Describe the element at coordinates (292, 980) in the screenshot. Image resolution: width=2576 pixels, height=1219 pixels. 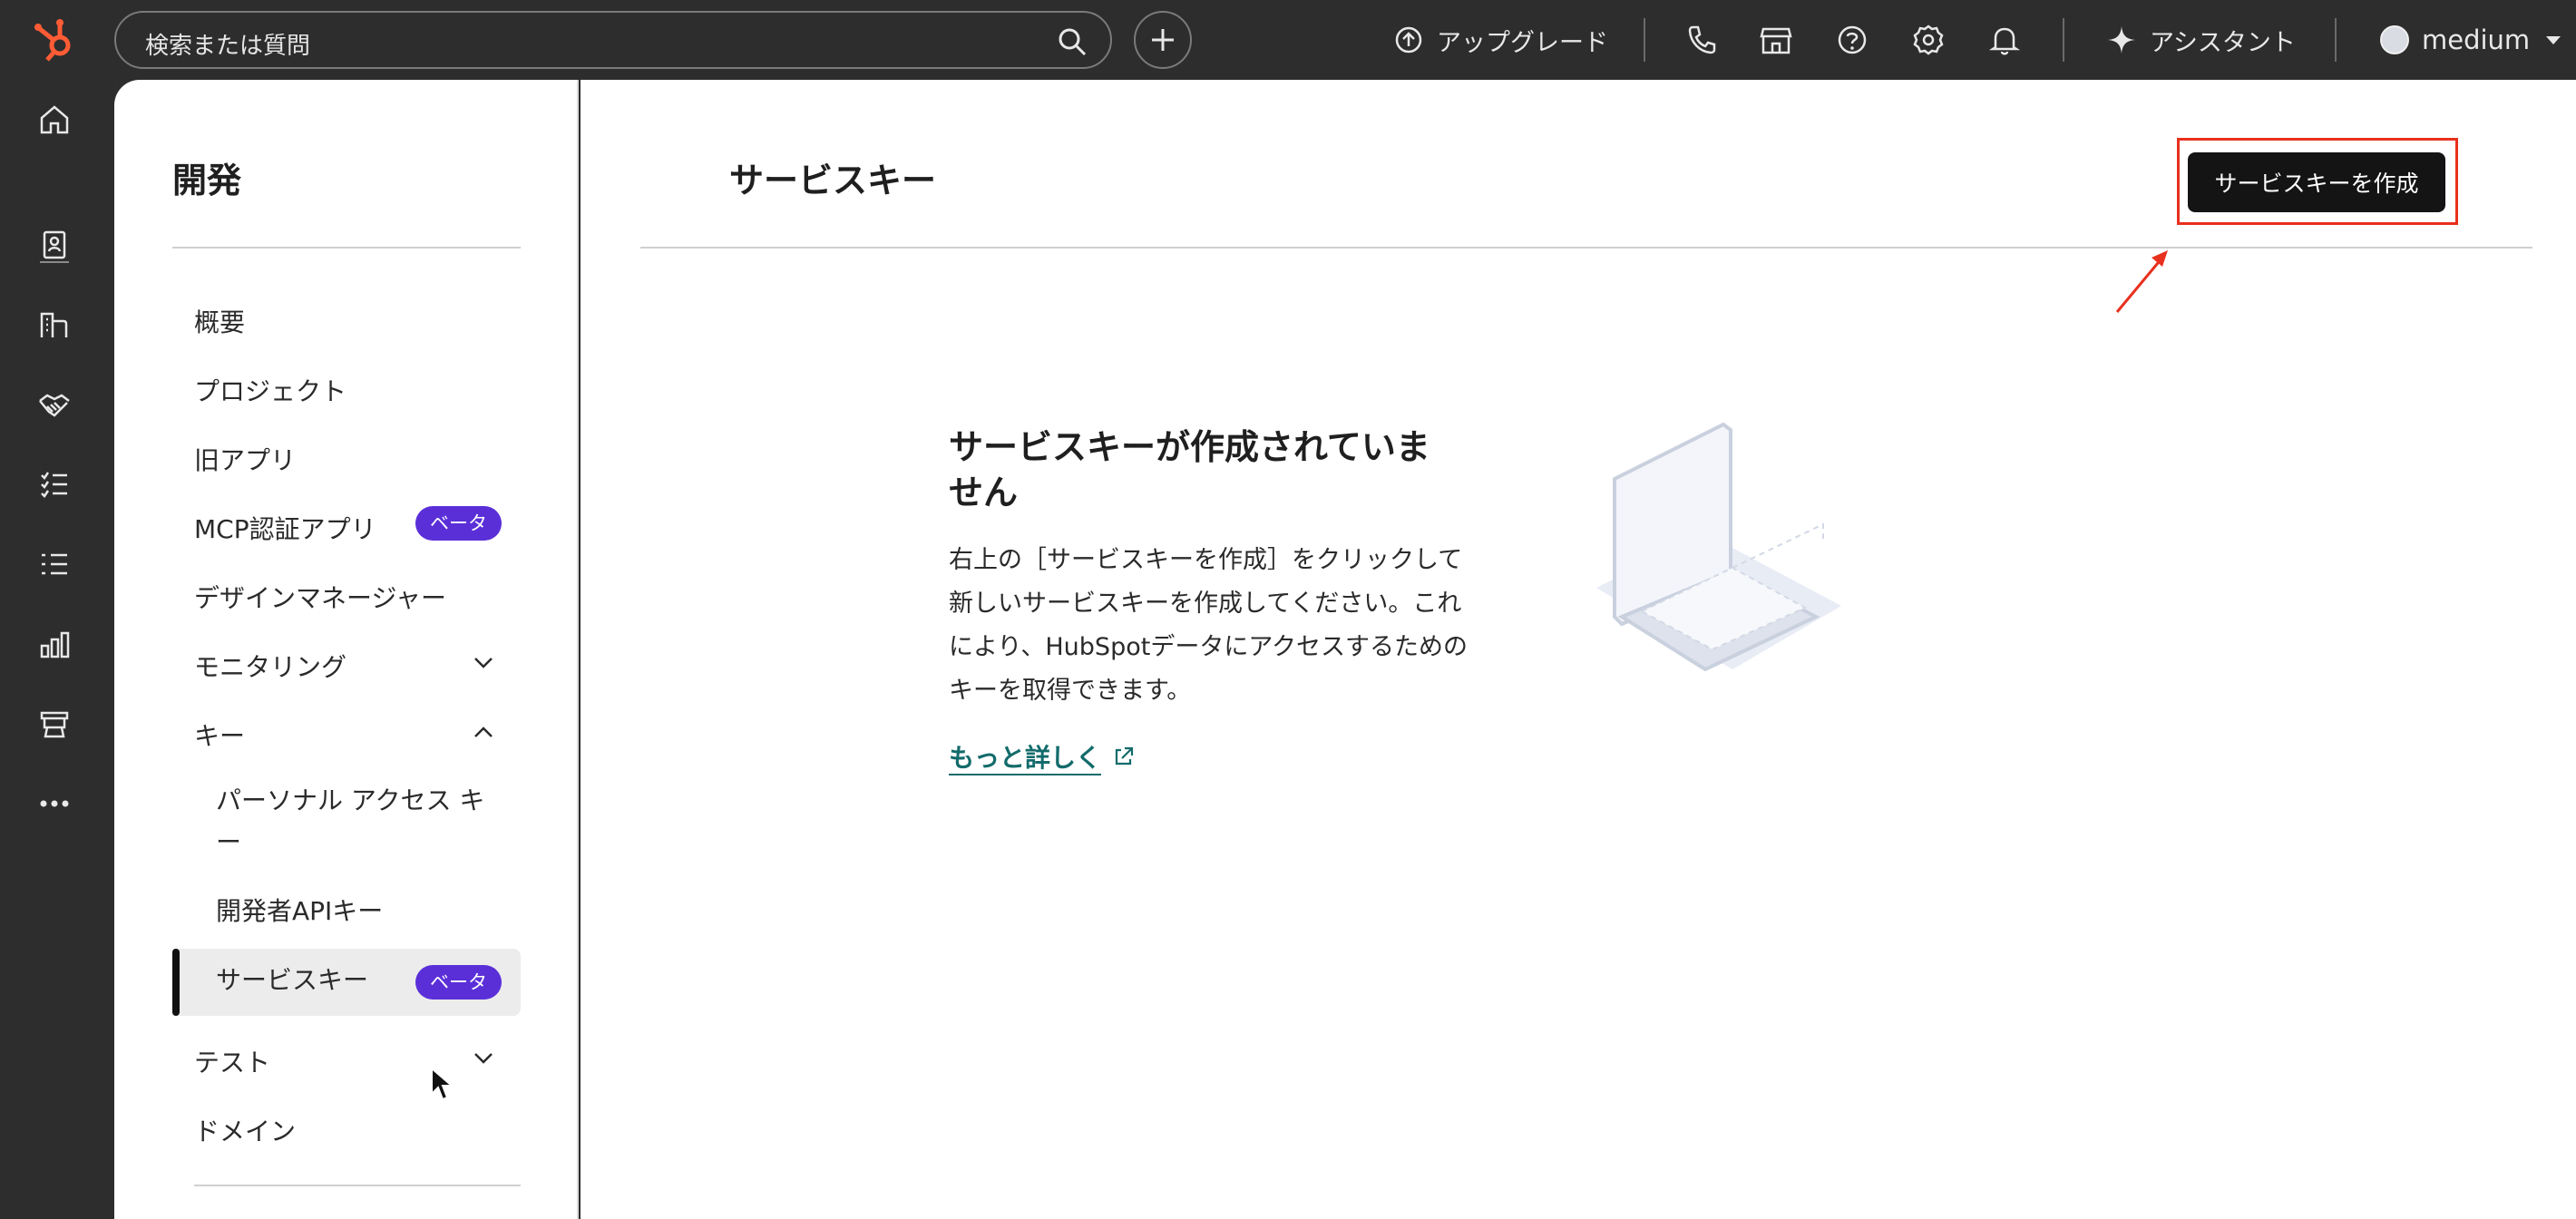
I see `sidebar-subitem-service-key: サービスキー` at that location.